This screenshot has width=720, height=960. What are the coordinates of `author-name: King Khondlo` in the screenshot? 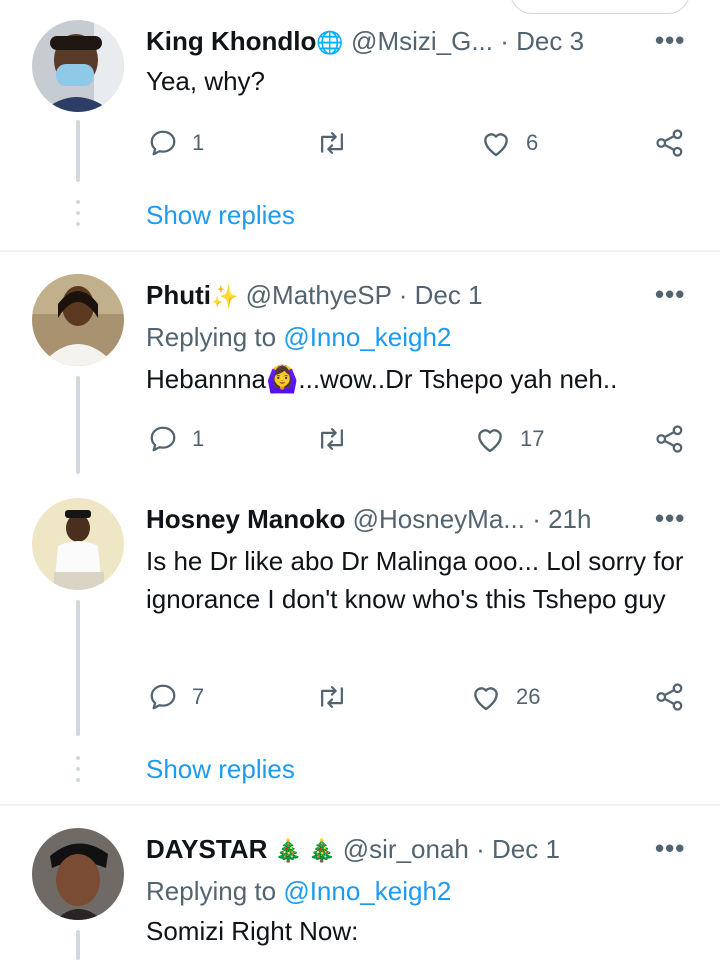 It's located at (231, 41).